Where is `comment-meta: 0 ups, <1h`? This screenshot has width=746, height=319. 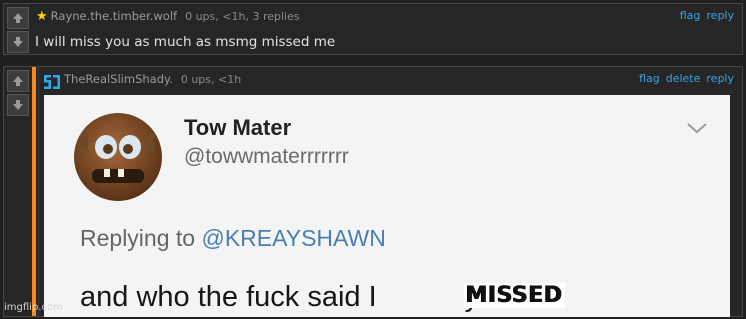 comment-meta: 0 ups, <1h is located at coordinates (211, 79).